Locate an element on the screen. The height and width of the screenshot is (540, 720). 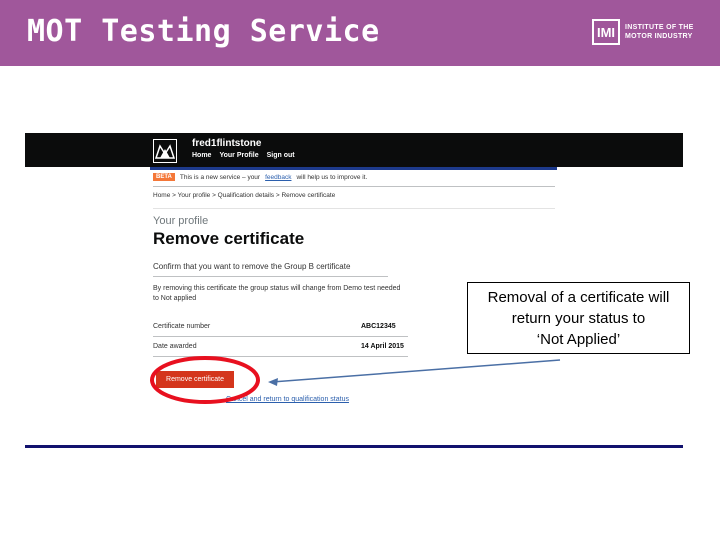
pointer-arrow is located at coordinates (416, 371).